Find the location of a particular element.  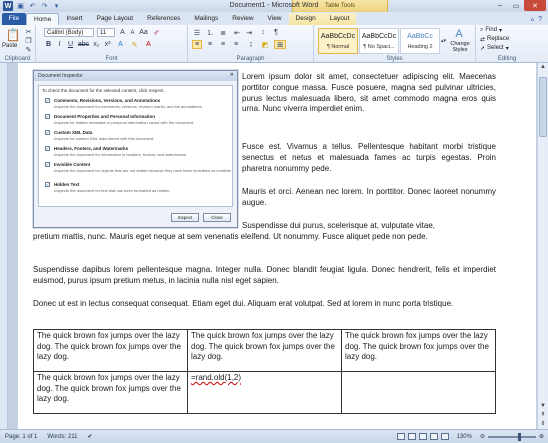

full-screen-reading-icon is located at coordinates (411, 436).